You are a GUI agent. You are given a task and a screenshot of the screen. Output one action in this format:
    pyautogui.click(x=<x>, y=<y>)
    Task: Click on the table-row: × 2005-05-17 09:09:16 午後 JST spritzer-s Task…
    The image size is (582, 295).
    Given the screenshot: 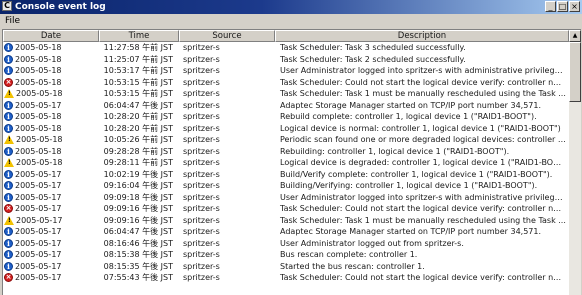 What is the action you would take?
    pyautogui.click(x=284, y=209)
    